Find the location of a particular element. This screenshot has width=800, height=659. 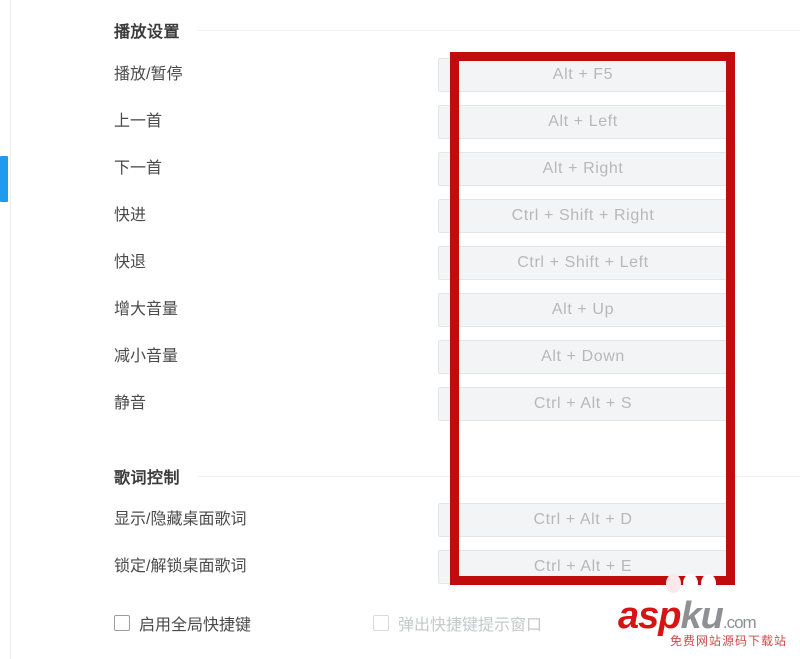

section-header-lyrics: 歌词控制 is located at coordinates (457, 476).